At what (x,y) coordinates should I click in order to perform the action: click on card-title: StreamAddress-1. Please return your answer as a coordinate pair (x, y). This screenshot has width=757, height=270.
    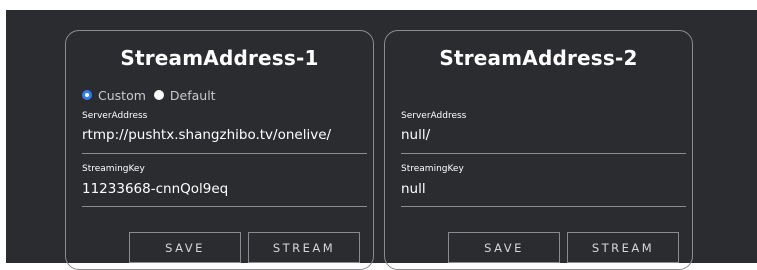
    Looking at the image, I should click on (219, 58).